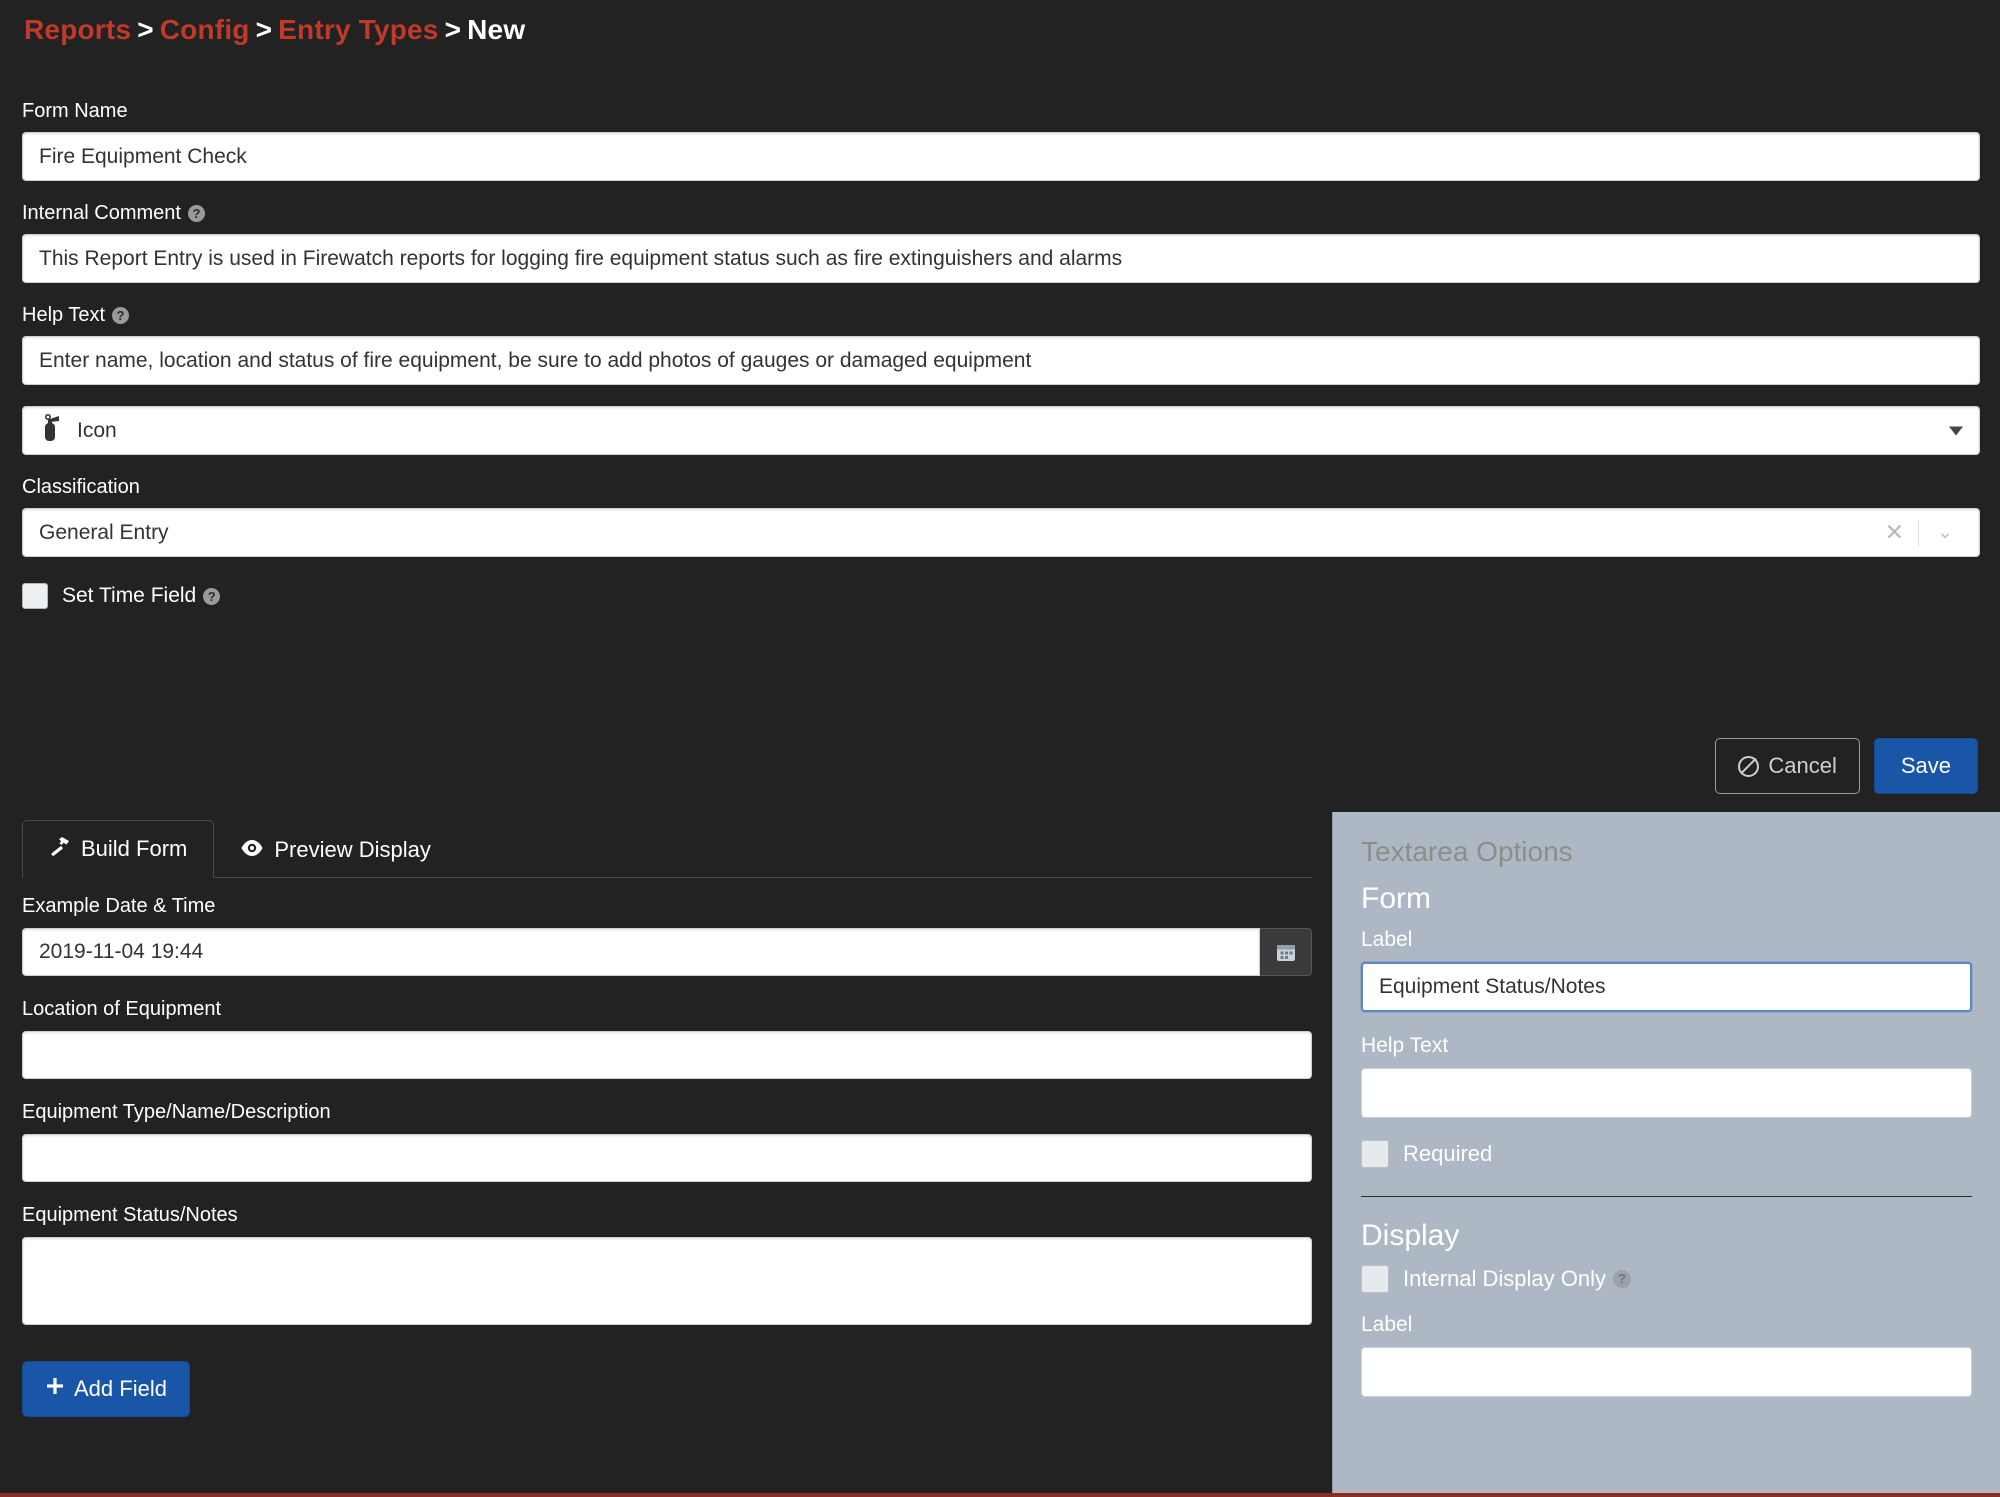 The width and height of the screenshot is (2000, 1497). I want to click on options-form-helptext-group: Help Text, so click(1666, 1076).